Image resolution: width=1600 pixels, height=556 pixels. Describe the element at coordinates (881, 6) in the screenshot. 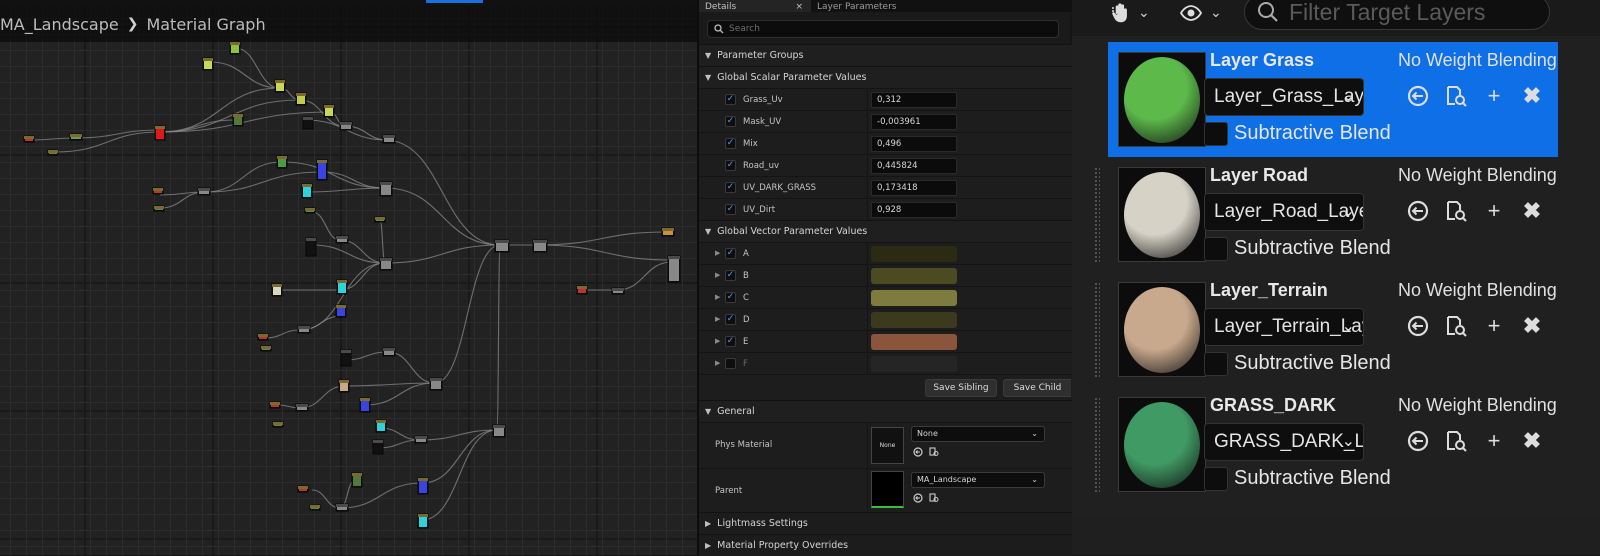

I see `tab-layer-parameters: Layer Parameters` at that location.